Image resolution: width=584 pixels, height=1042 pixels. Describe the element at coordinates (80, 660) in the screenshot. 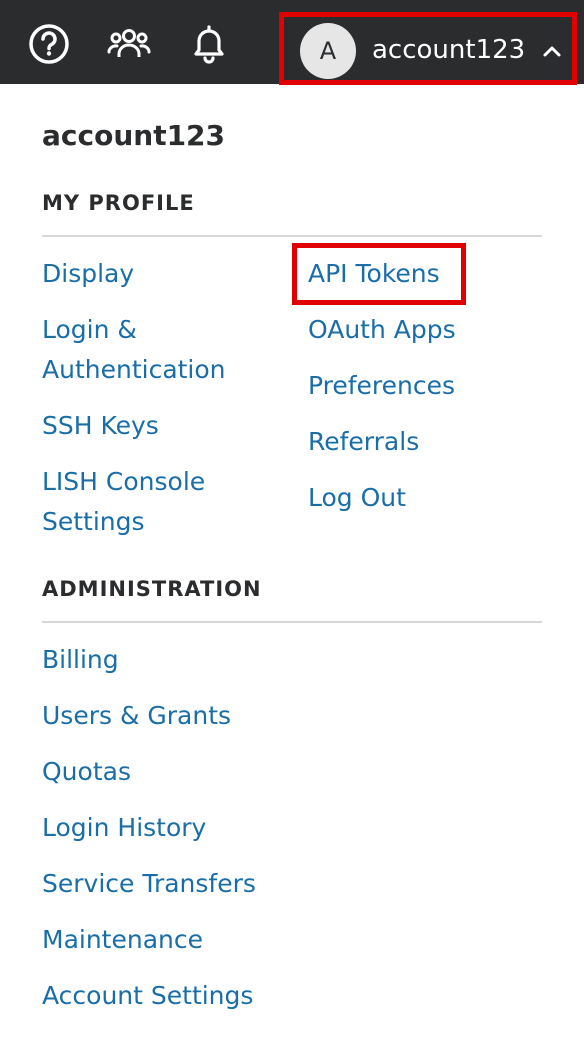

I see `link-billing: Billing` at that location.